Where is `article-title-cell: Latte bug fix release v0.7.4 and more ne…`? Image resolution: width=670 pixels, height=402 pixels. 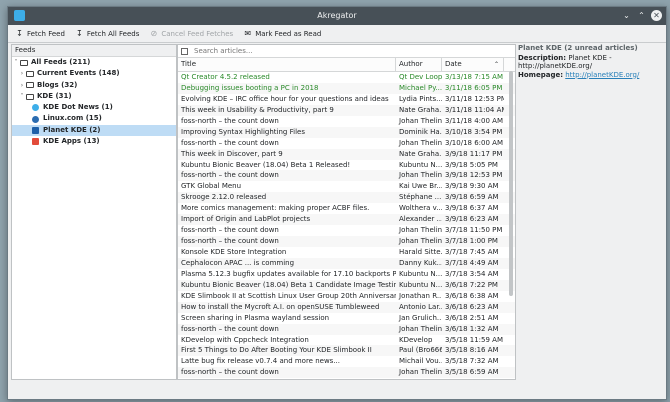
article-title-cell: Latte bug fix release v0.7.4 and more ne… is located at coordinates (261, 361).